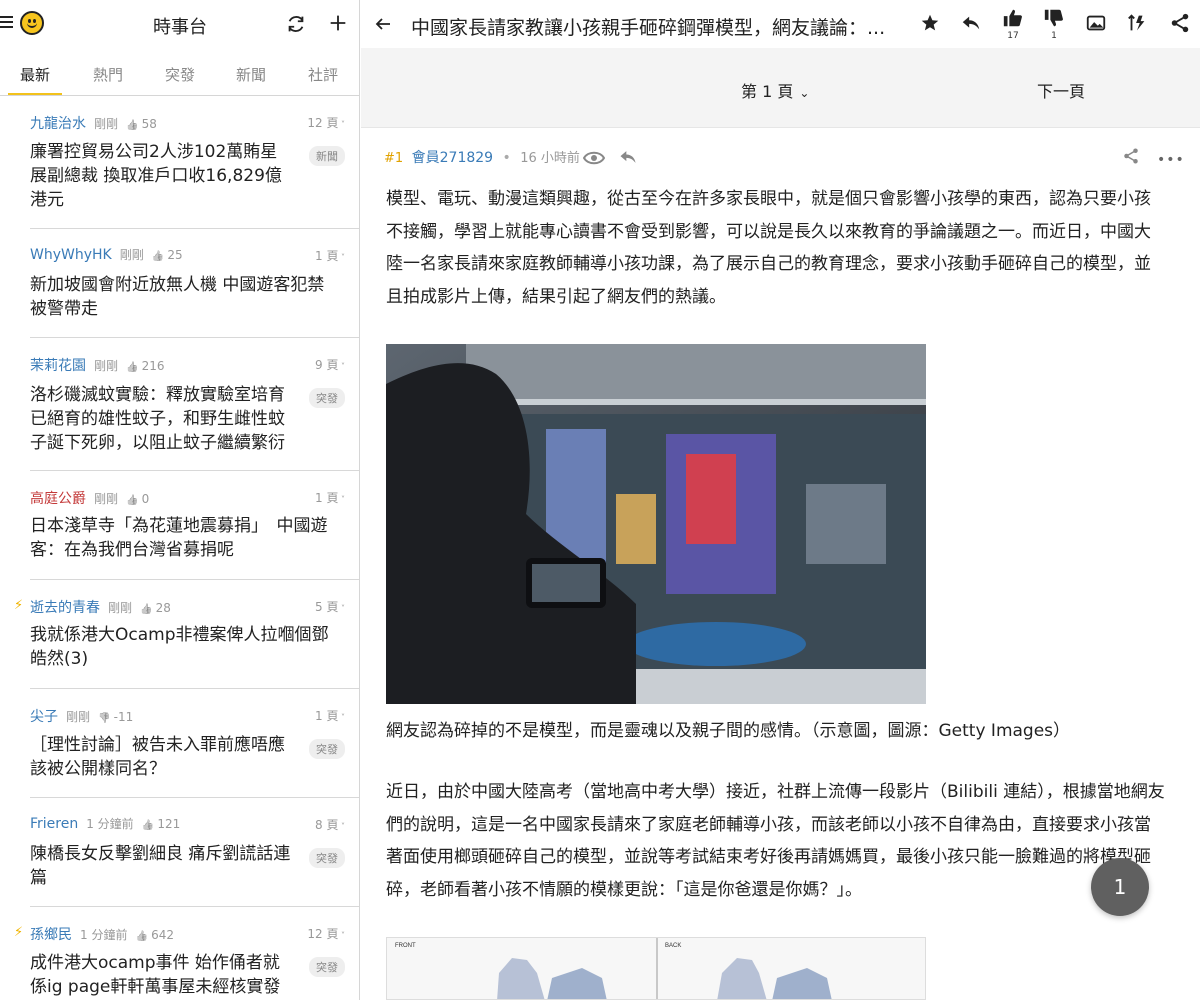 The height and width of the screenshot is (1000, 1200). What do you see at coordinates (1096, 23) in the screenshot?
I see `image-toggle-icon` at bounding box center [1096, 23].